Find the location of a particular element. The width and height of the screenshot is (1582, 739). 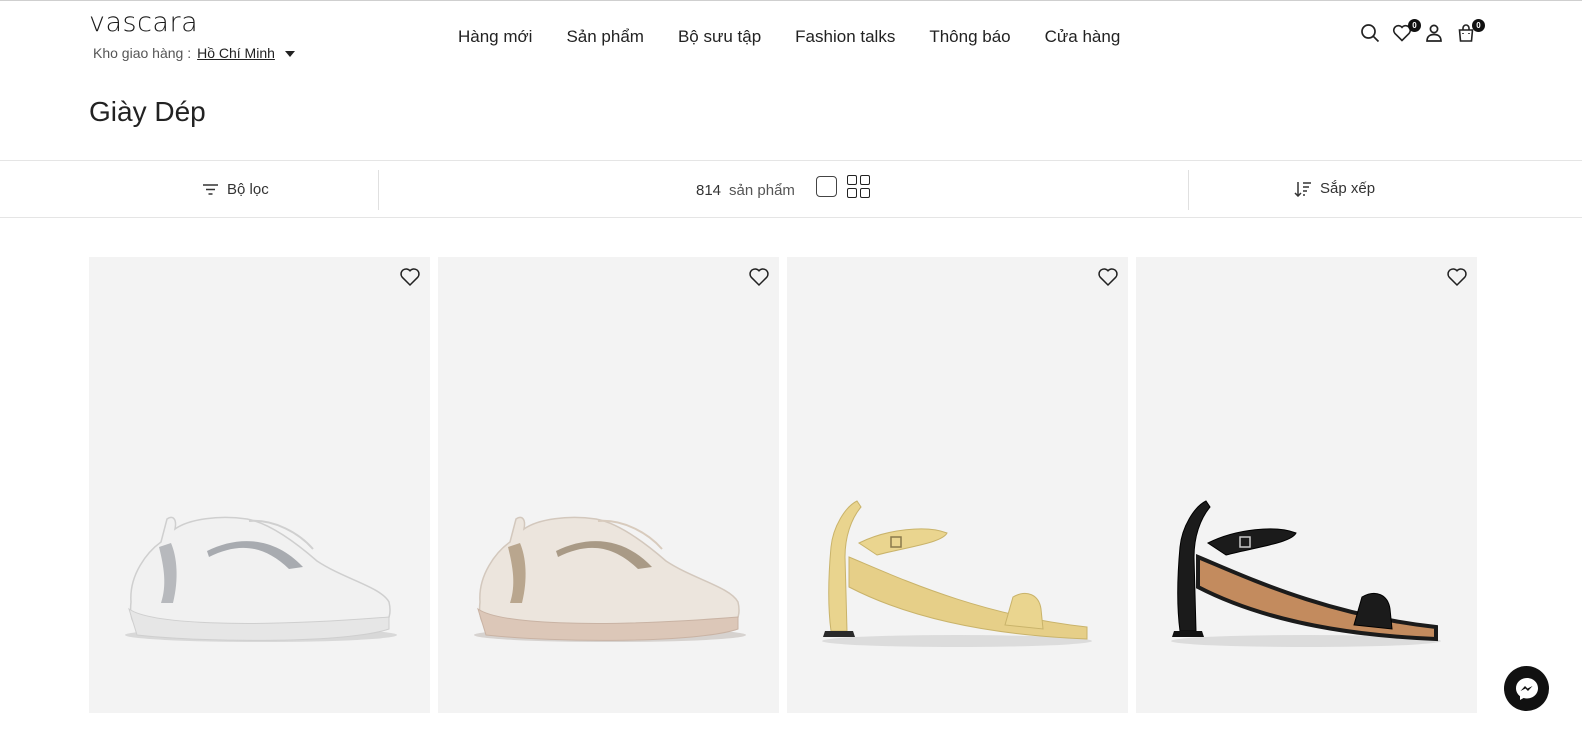

warehouse-selector: Kho giao hàng : Hồ Chí Minh is located at coordinates (194, 53).